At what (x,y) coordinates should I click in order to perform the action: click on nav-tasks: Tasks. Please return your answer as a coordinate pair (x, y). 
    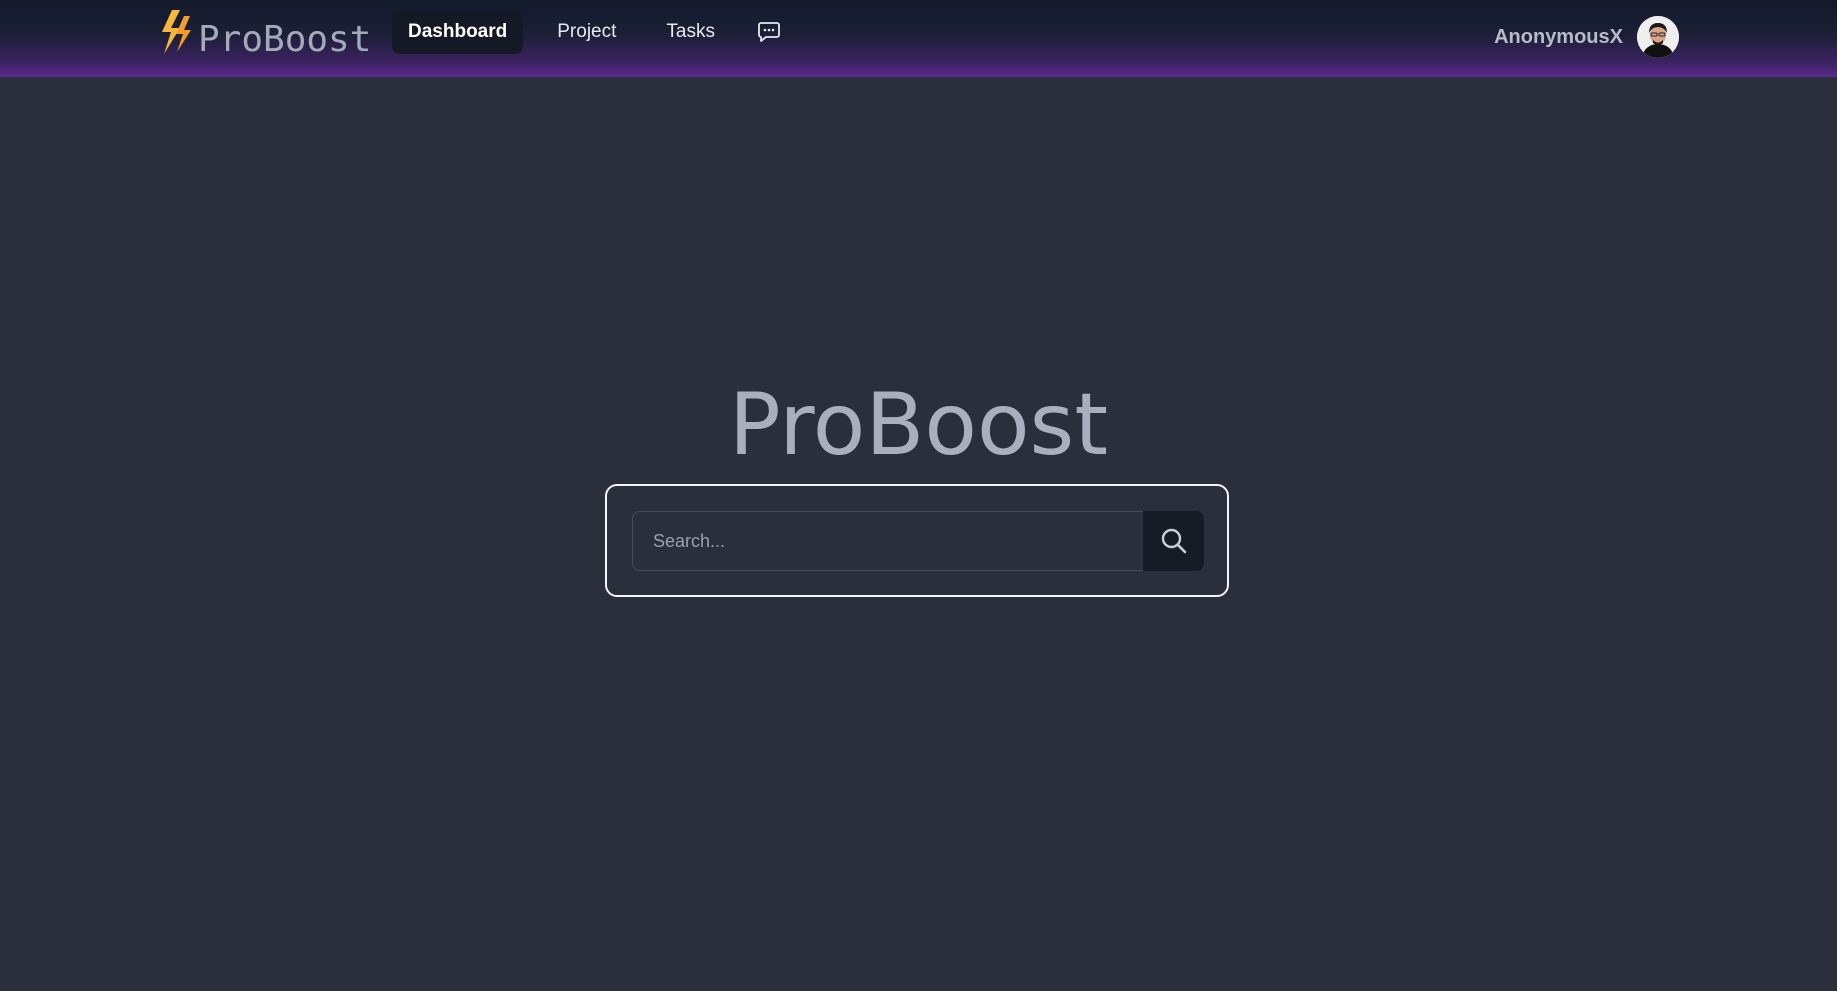
    Looking at the image, I should click on (690, 32).